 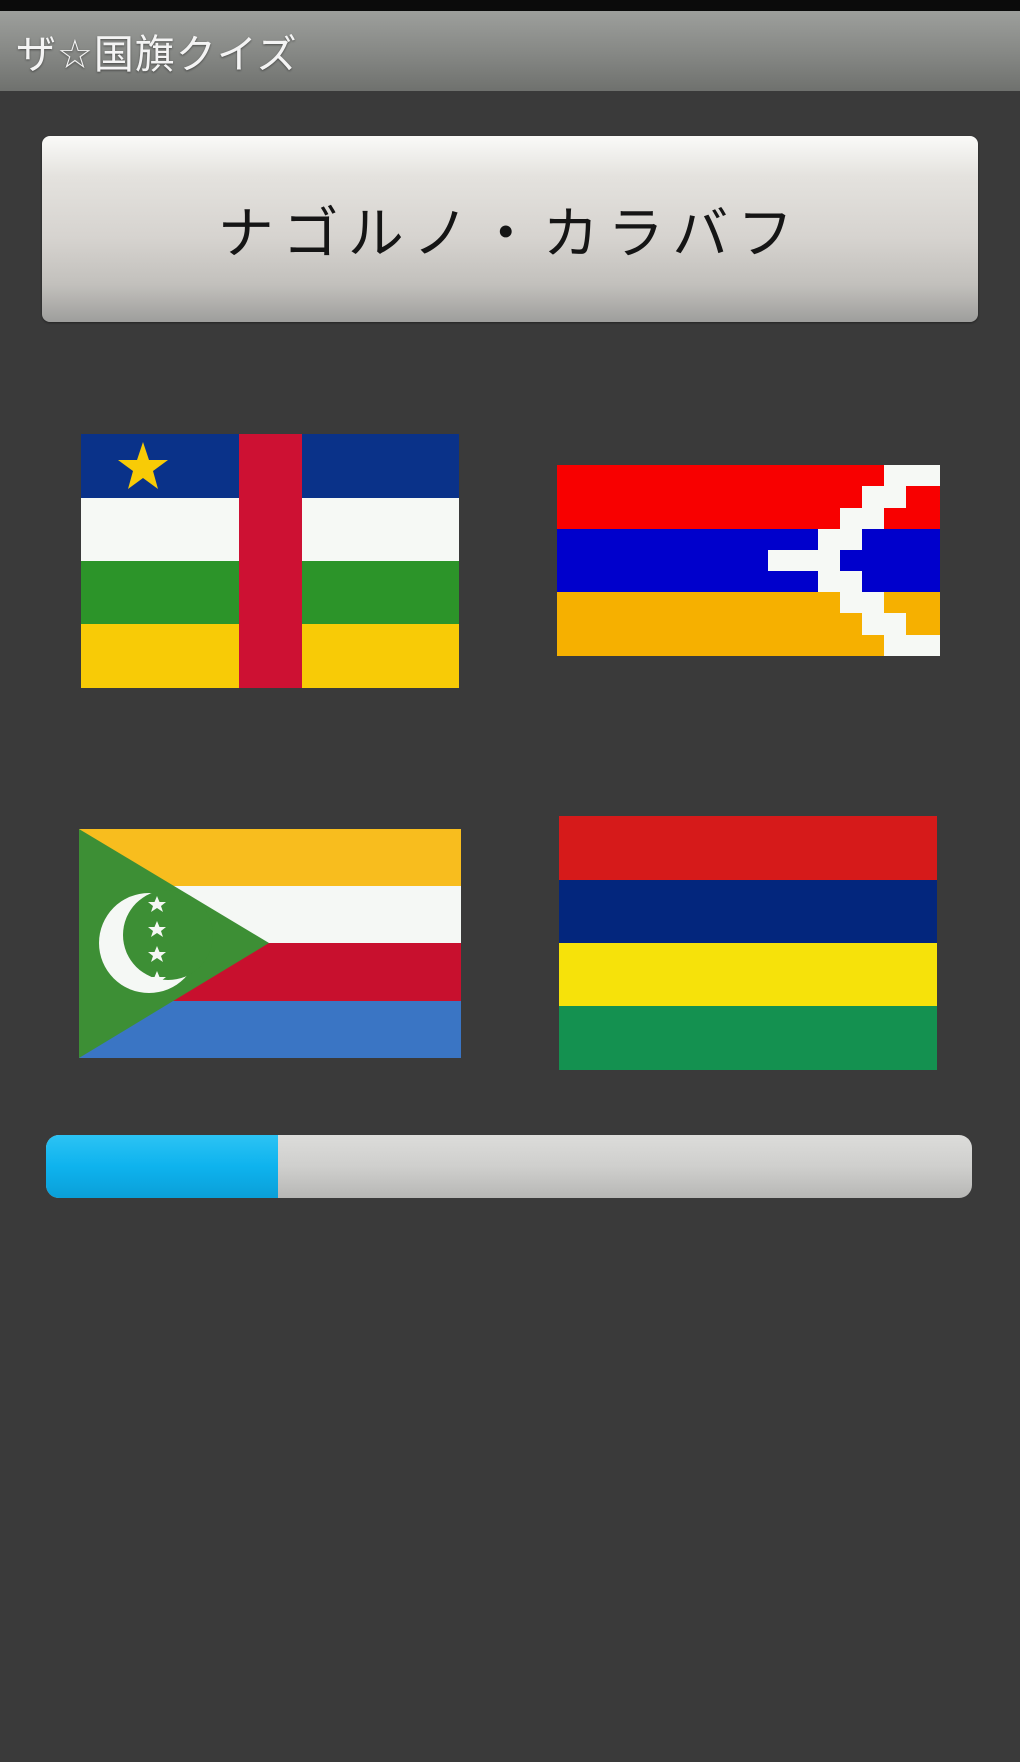 I want to click on comoros-flag-icon, so click(x=270, y=943).